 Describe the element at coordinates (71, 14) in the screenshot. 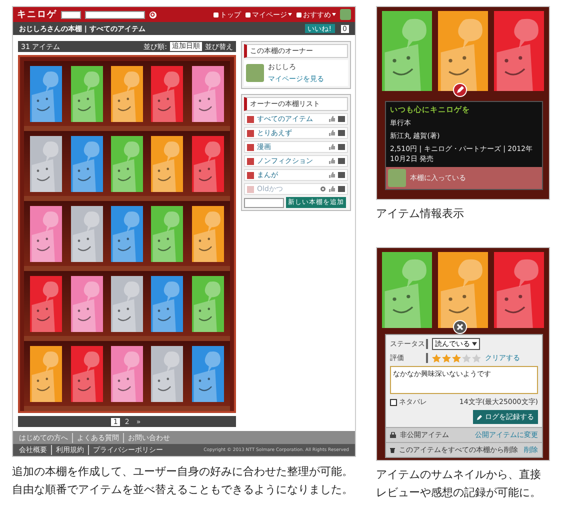

I see `search-scope-select` at that location.